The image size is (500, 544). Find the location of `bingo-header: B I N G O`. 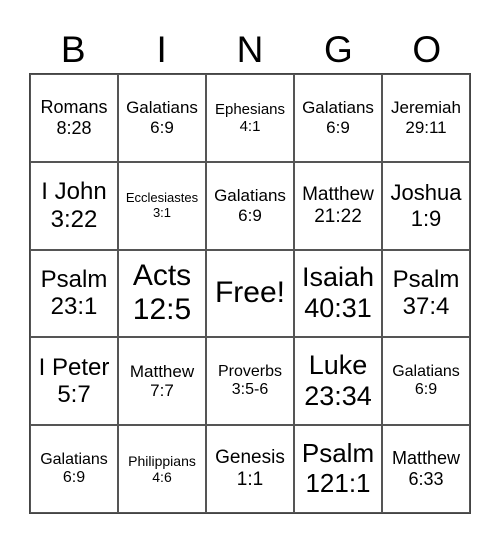

bingo-header: B I N G O is located at coordinates (250, 50).